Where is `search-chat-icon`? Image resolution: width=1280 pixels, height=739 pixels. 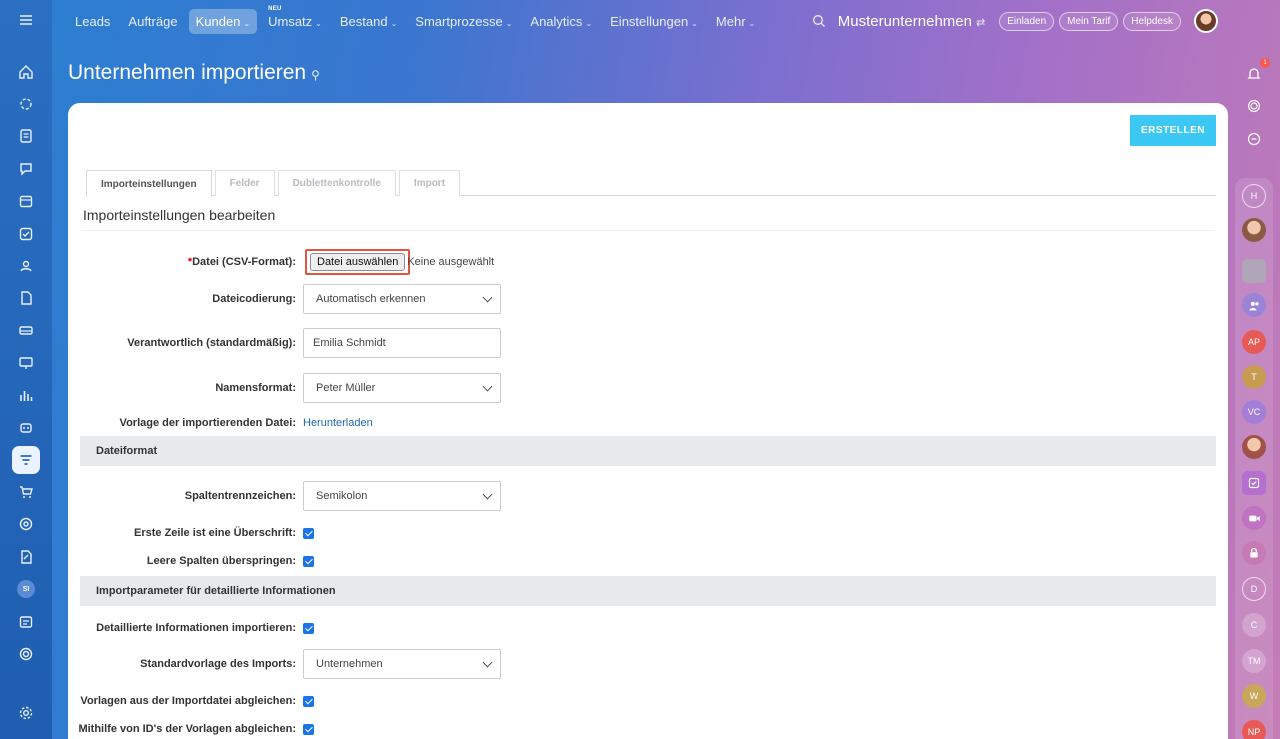 search-chat-icon is located at coordinates (1254, 139).